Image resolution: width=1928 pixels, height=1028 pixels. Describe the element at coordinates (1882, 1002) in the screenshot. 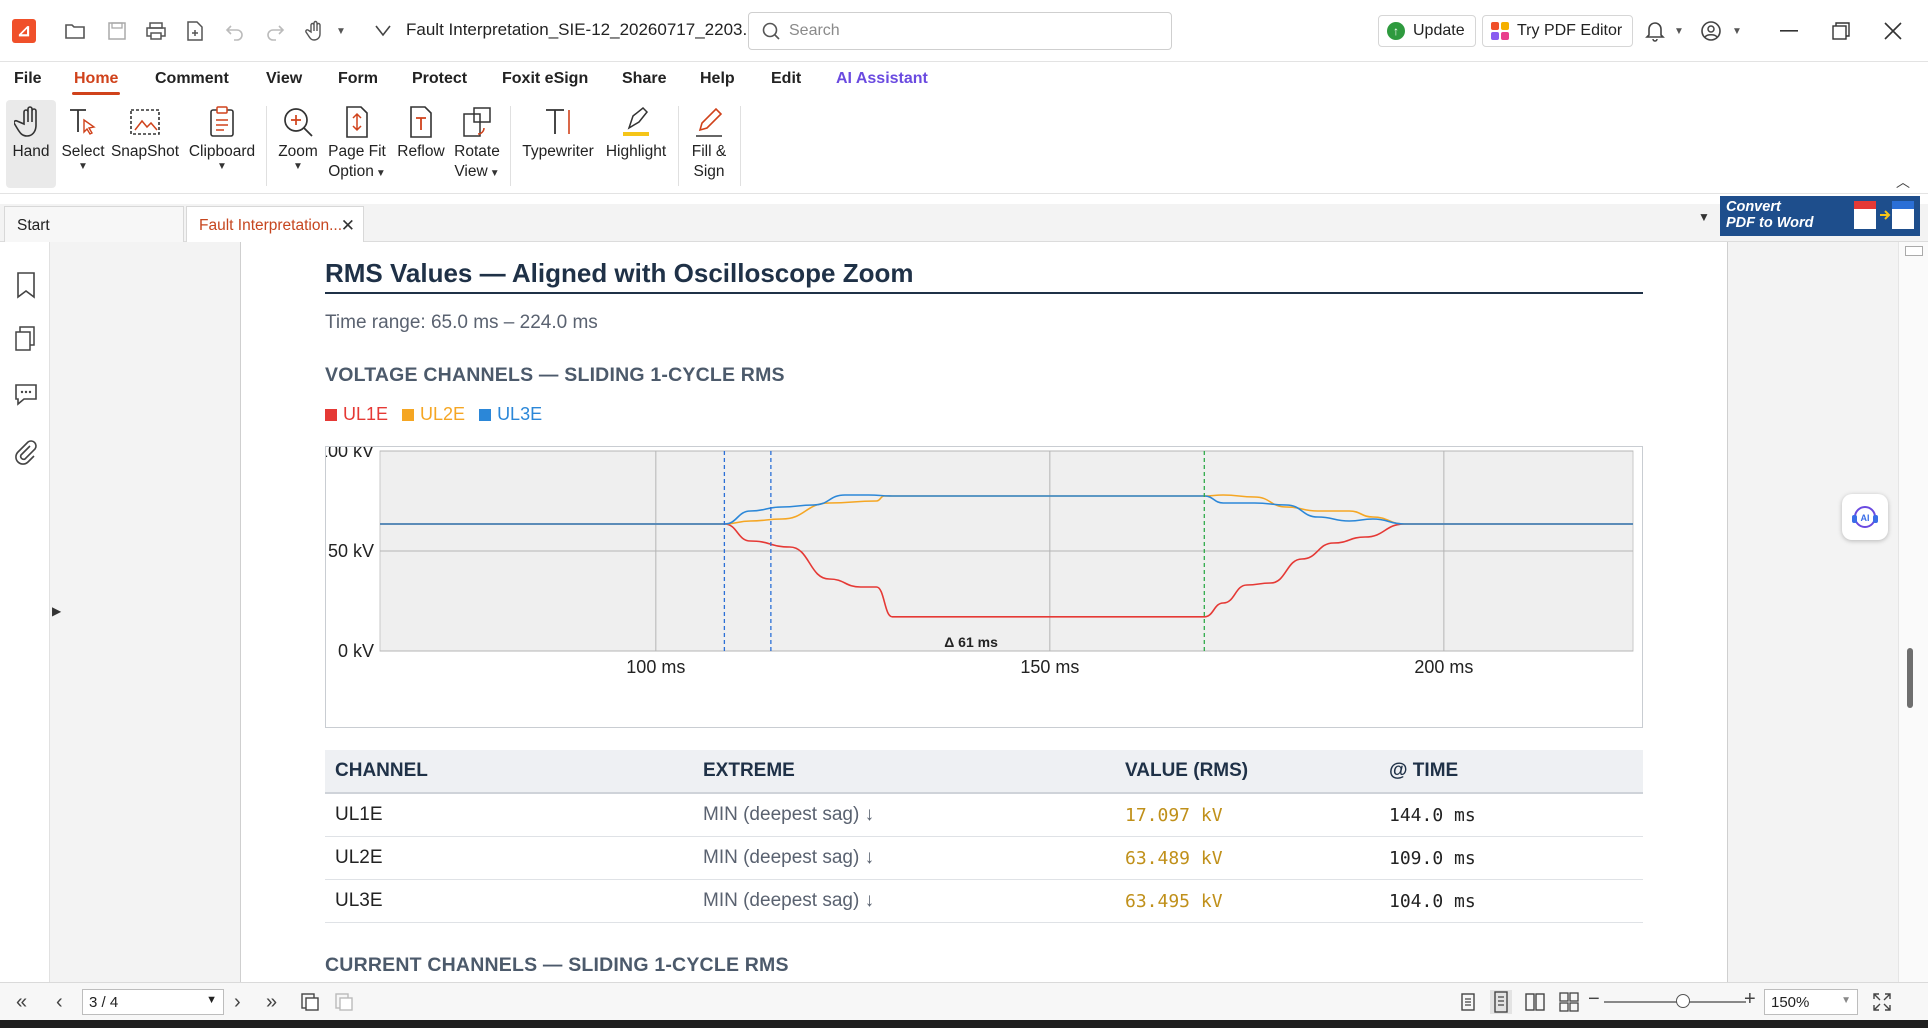

I see `fullscreen-icon` at that location.